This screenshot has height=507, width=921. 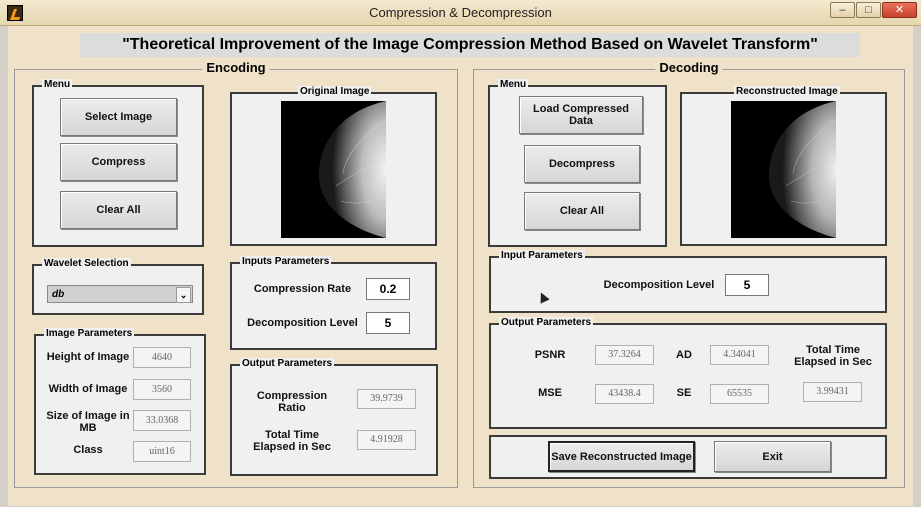 I want to click on original-mammogram-image, so click(x=333, y=169).